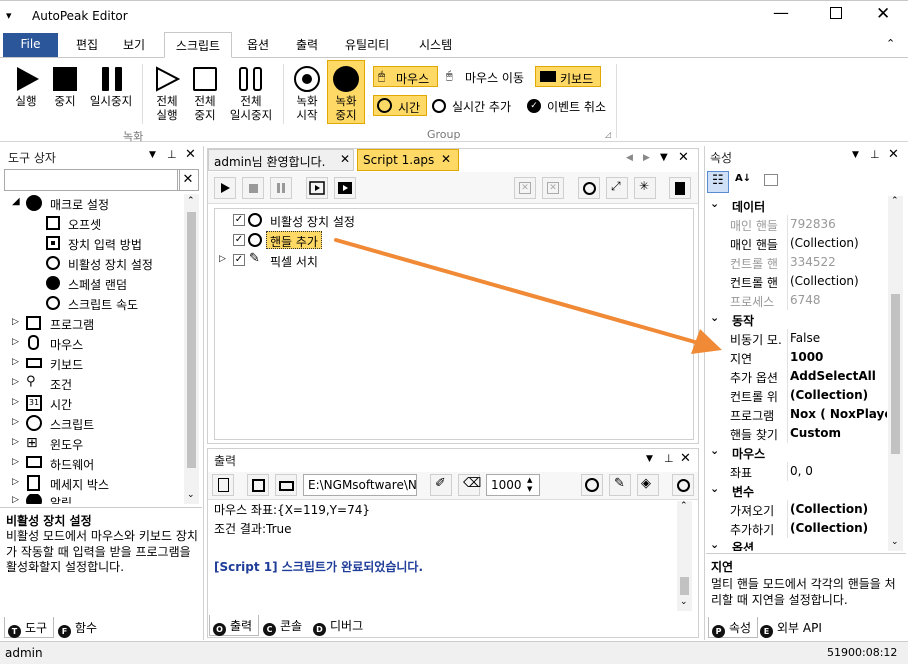  What do you see at coordinates (525, 188) in the screenshot?
I see `editor-clear-button: ✕` at bounding box center [525, 188].